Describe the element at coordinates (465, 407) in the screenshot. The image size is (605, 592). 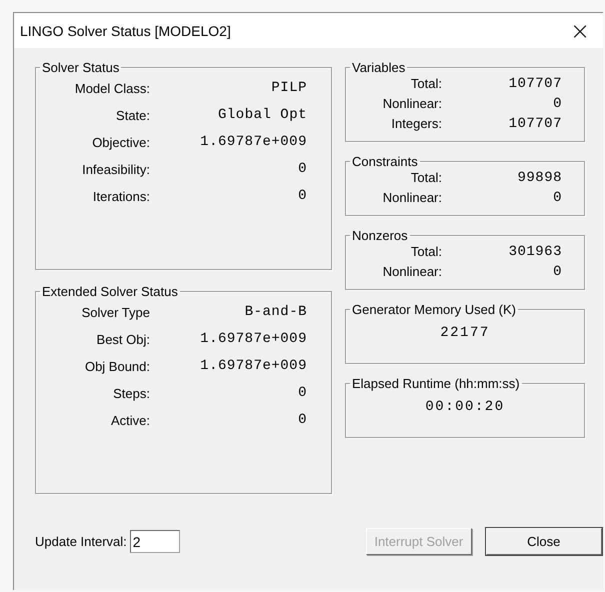
I see `field-value: 00:00:20` at that location.